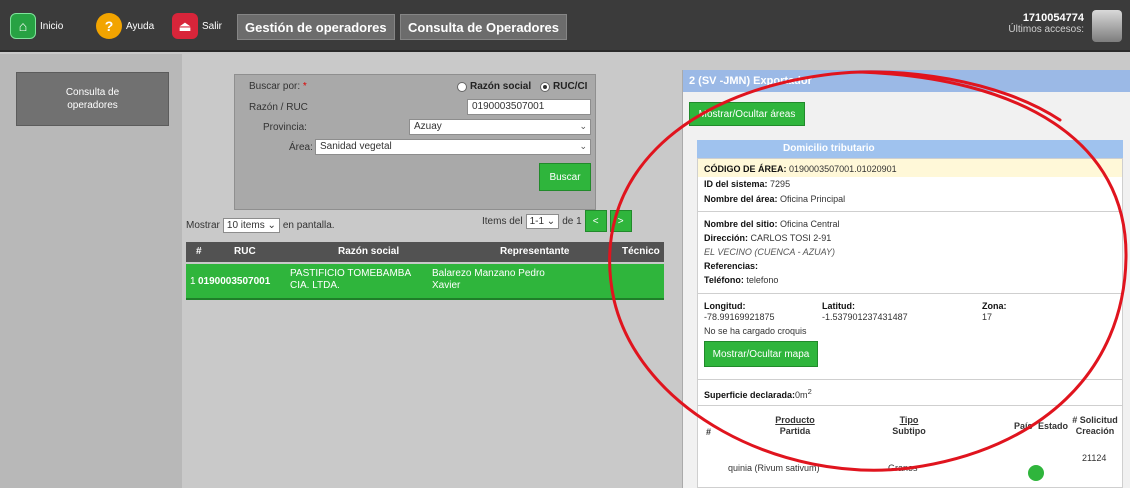 The height and width of the screenshot is (488, 1130). Describe the element at coordinates (747, 184) in the screenshot. I see `id-sistema: ID del sistema: 7295` at that location.